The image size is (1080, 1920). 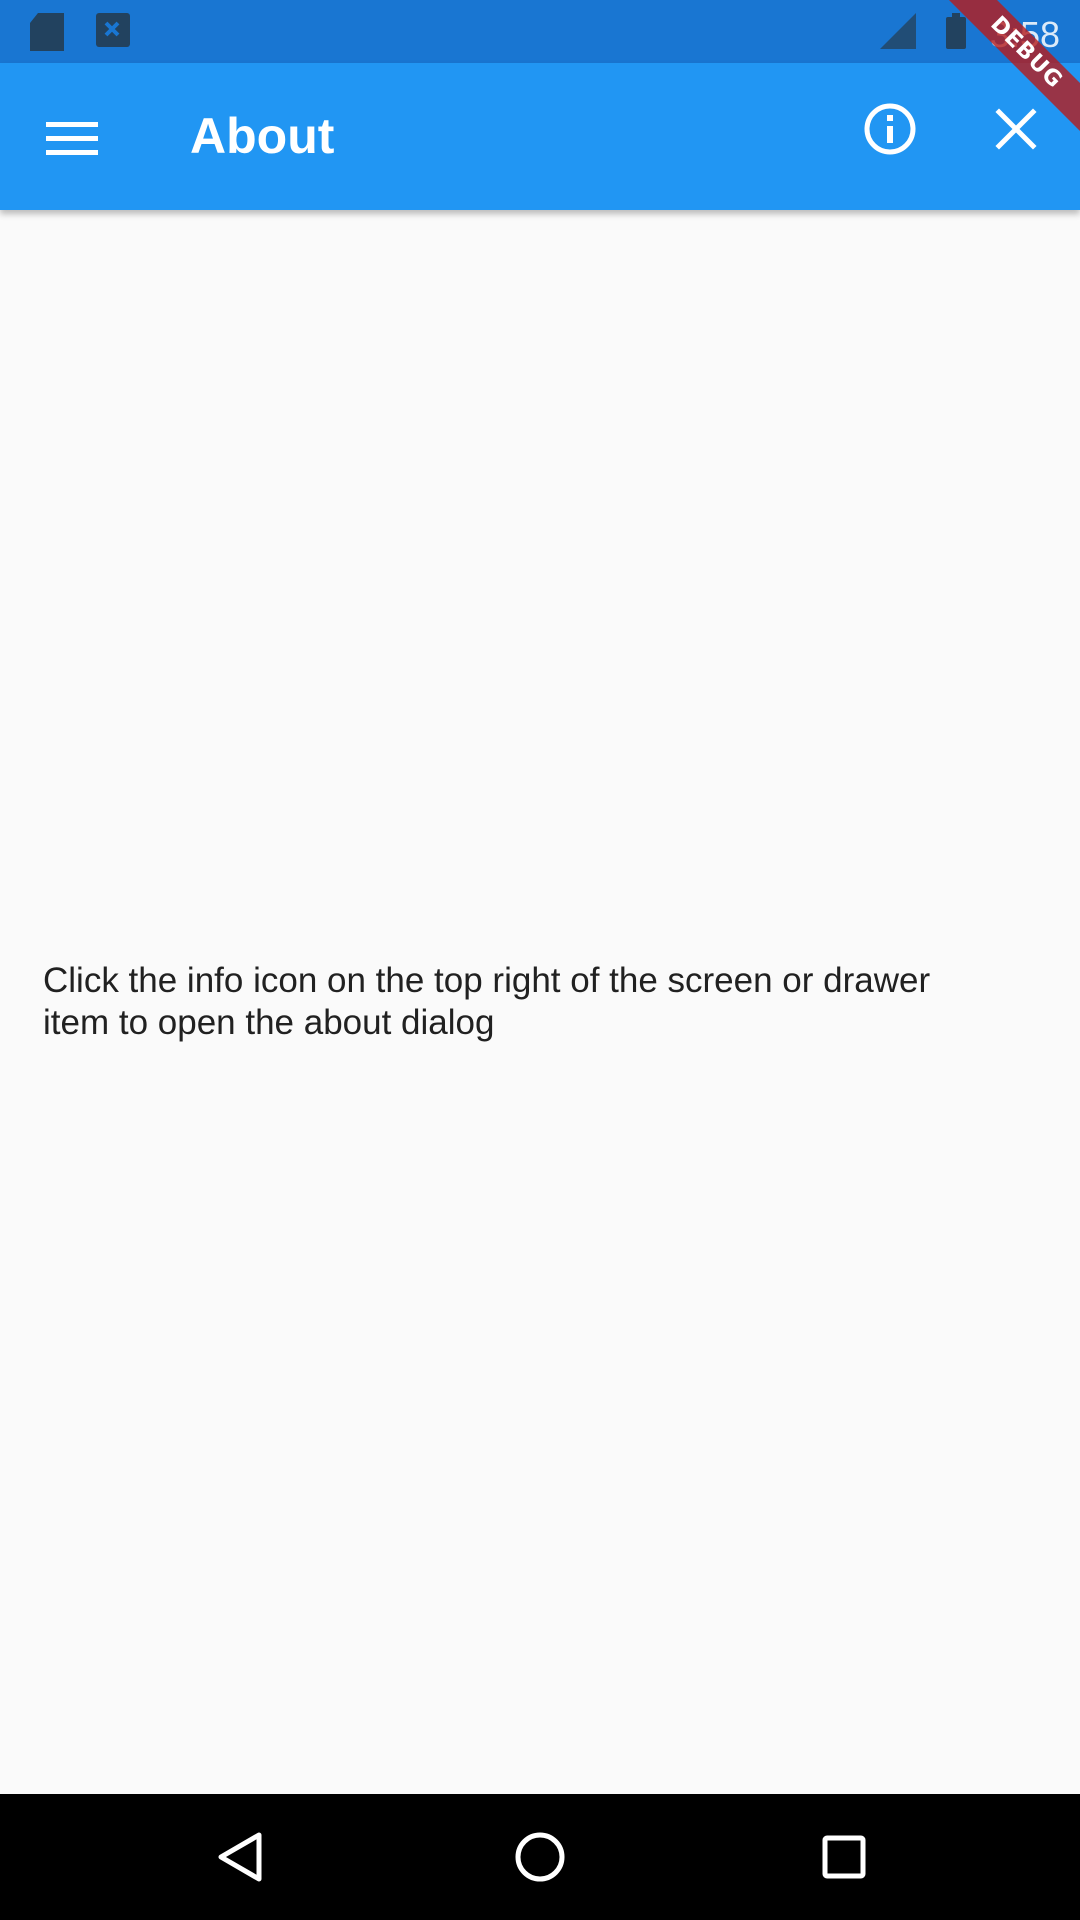 I want to click on info-icon, so click(x=890, y=129).